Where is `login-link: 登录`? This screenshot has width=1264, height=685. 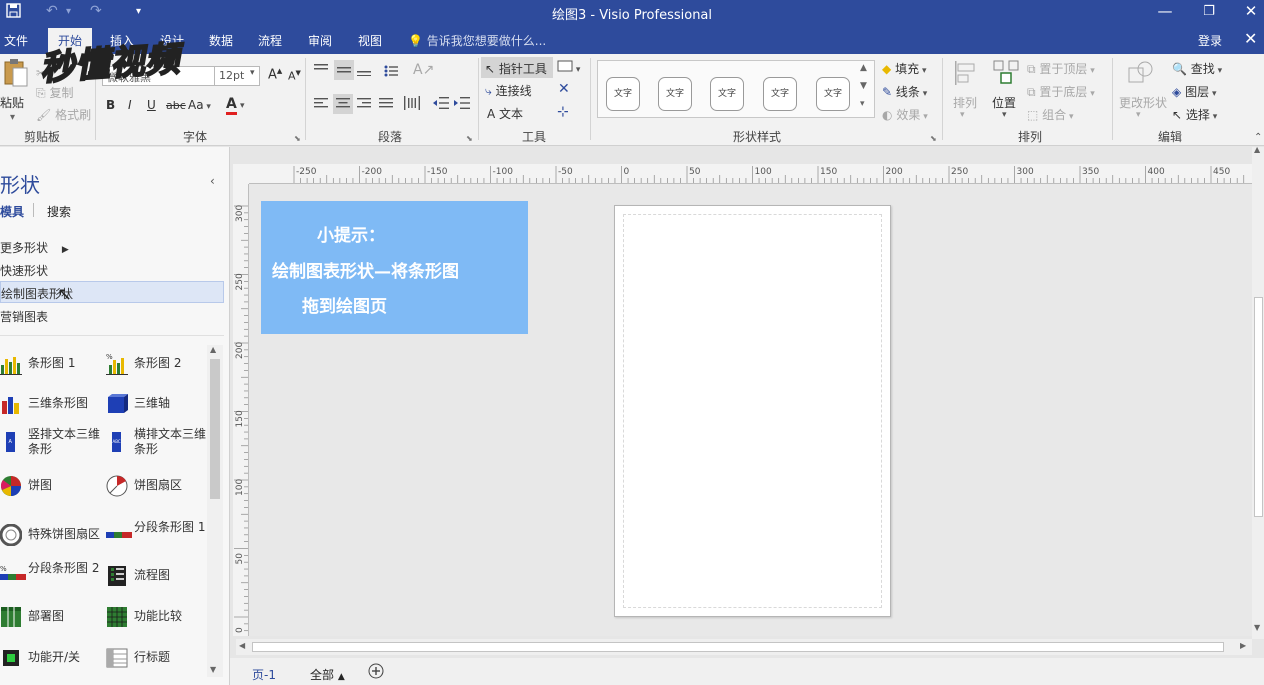
login-link: 登录 is located at coordinates (1210, 40).